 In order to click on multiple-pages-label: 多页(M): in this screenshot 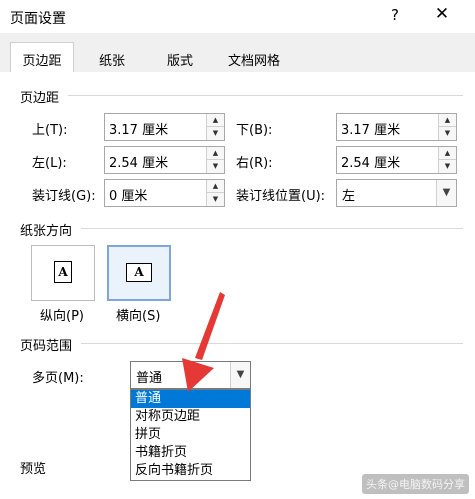, I will do `click(58, 378)`.